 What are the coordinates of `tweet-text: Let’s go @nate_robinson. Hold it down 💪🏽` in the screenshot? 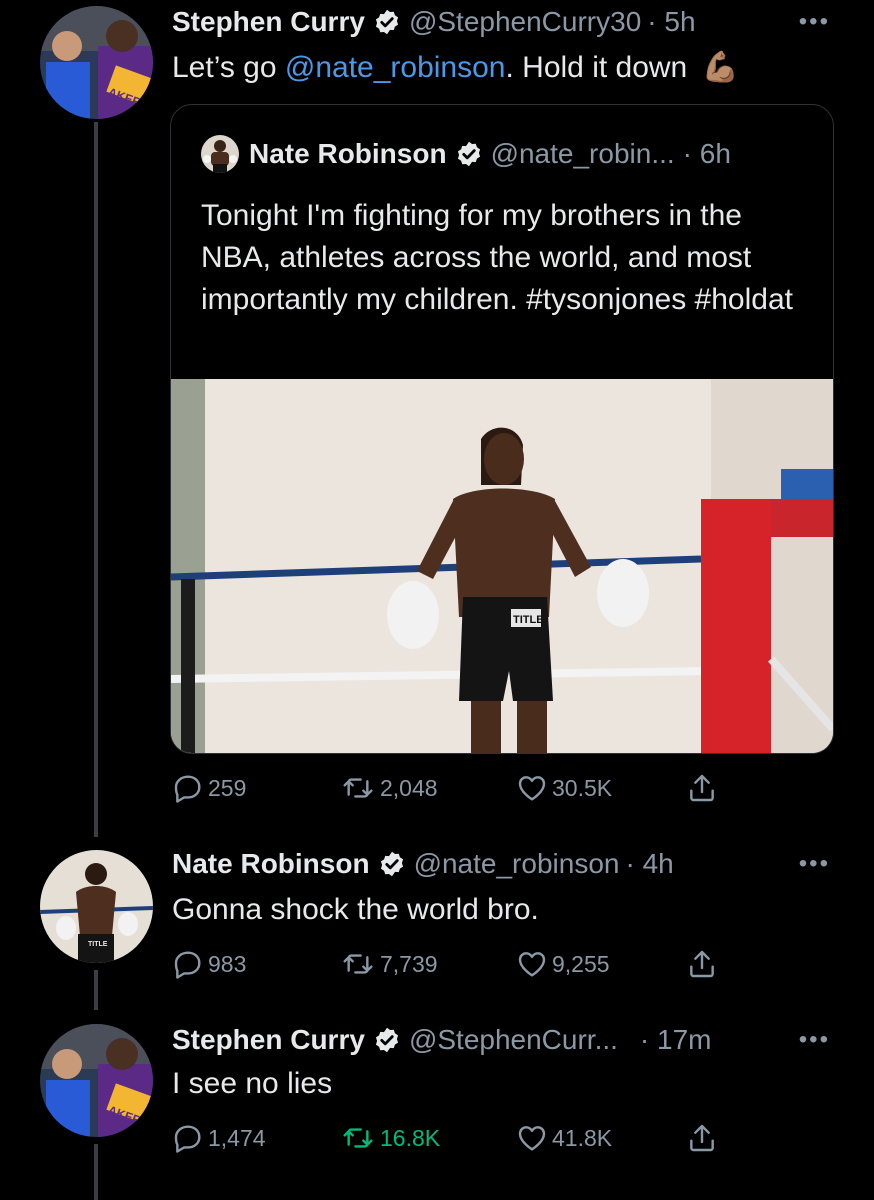 It's located at (455, 67).